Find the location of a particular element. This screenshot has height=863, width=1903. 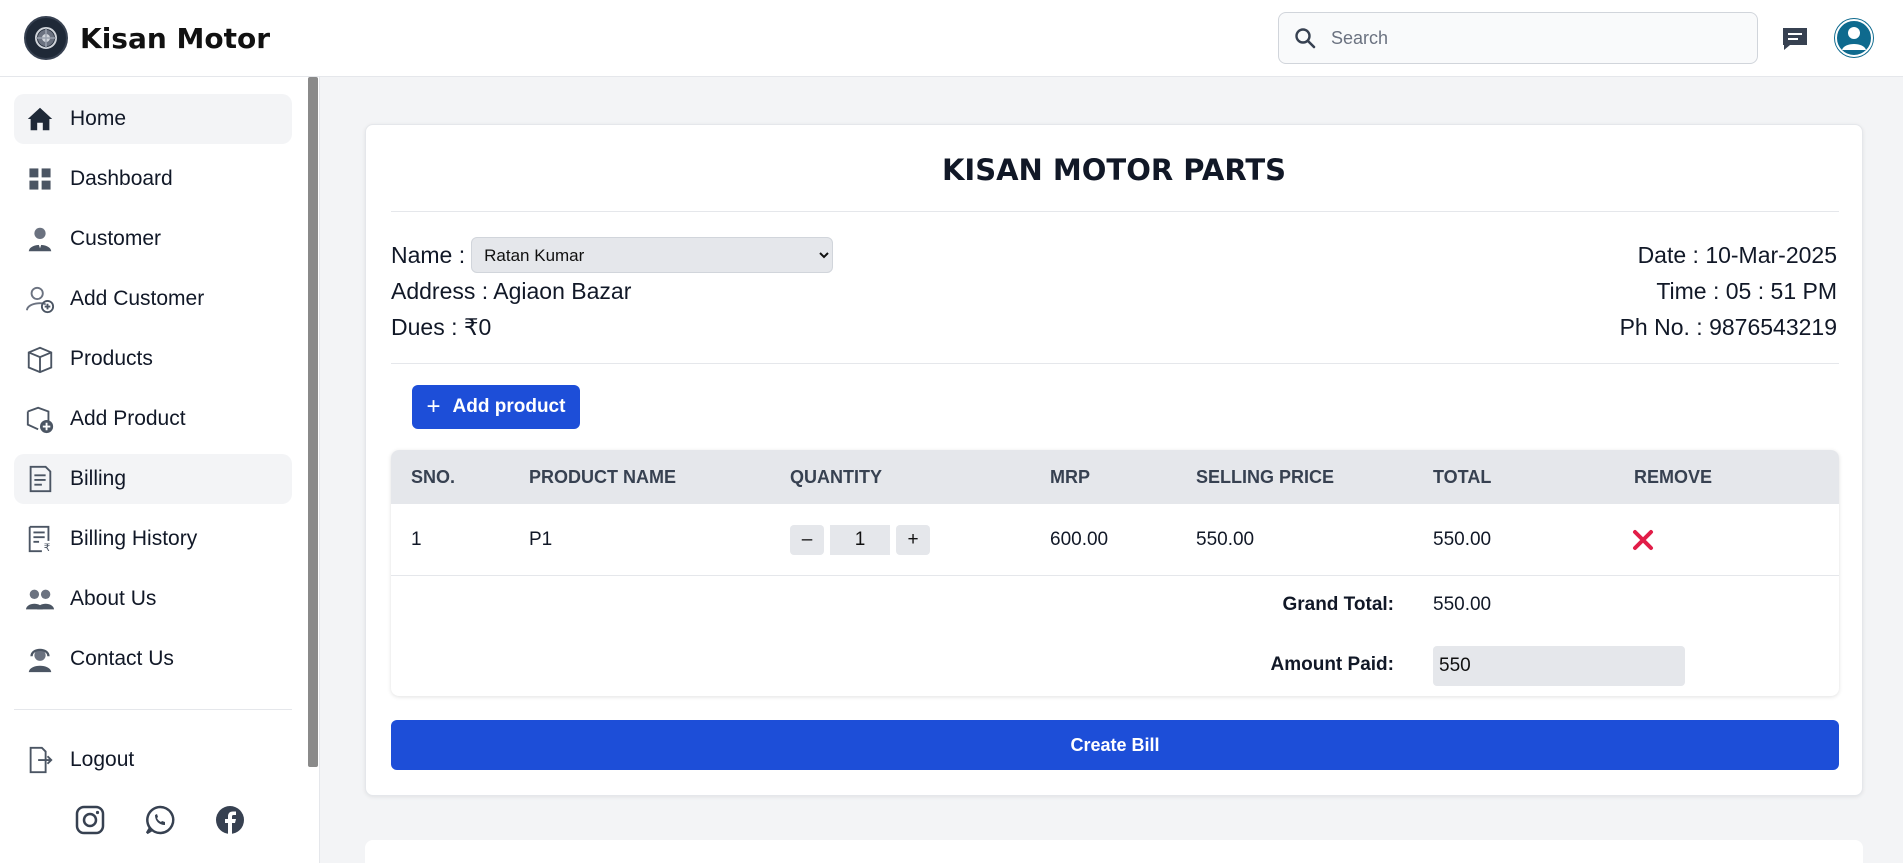

sidebar-item-label: About Us is located at coordinates (113, 598).